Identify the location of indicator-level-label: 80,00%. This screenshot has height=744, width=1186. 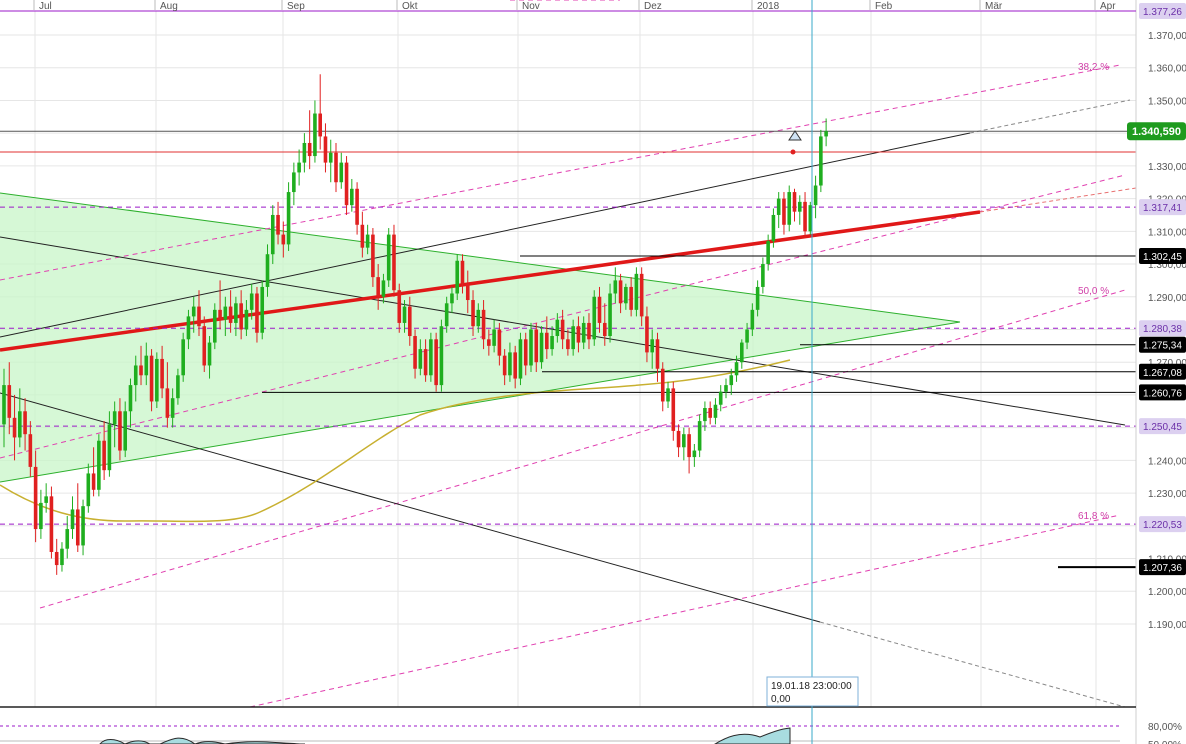
(1165, 727).